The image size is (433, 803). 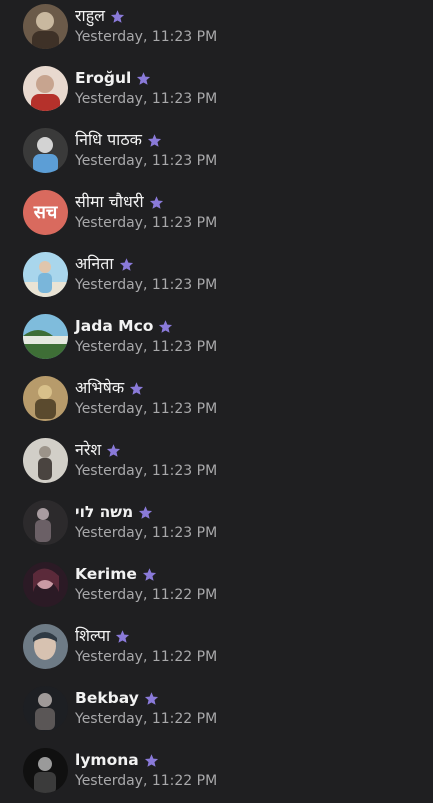 I want to click on contact-row: राहुल Yesterday, 11:23 PM, so click(x=216, y=31).